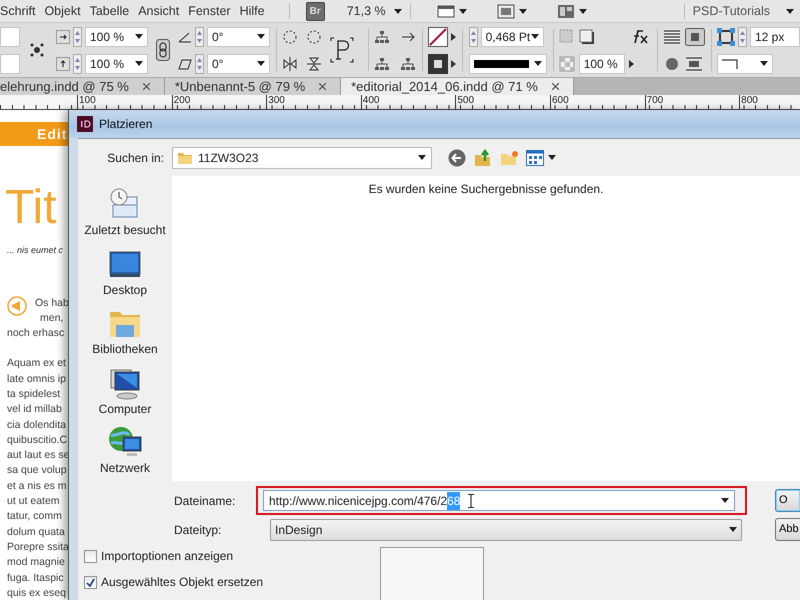 The width and height of the screenshot is (800, 600). I want to click on stroke-weight-field: 0,468 Pt, so click(512, 36).